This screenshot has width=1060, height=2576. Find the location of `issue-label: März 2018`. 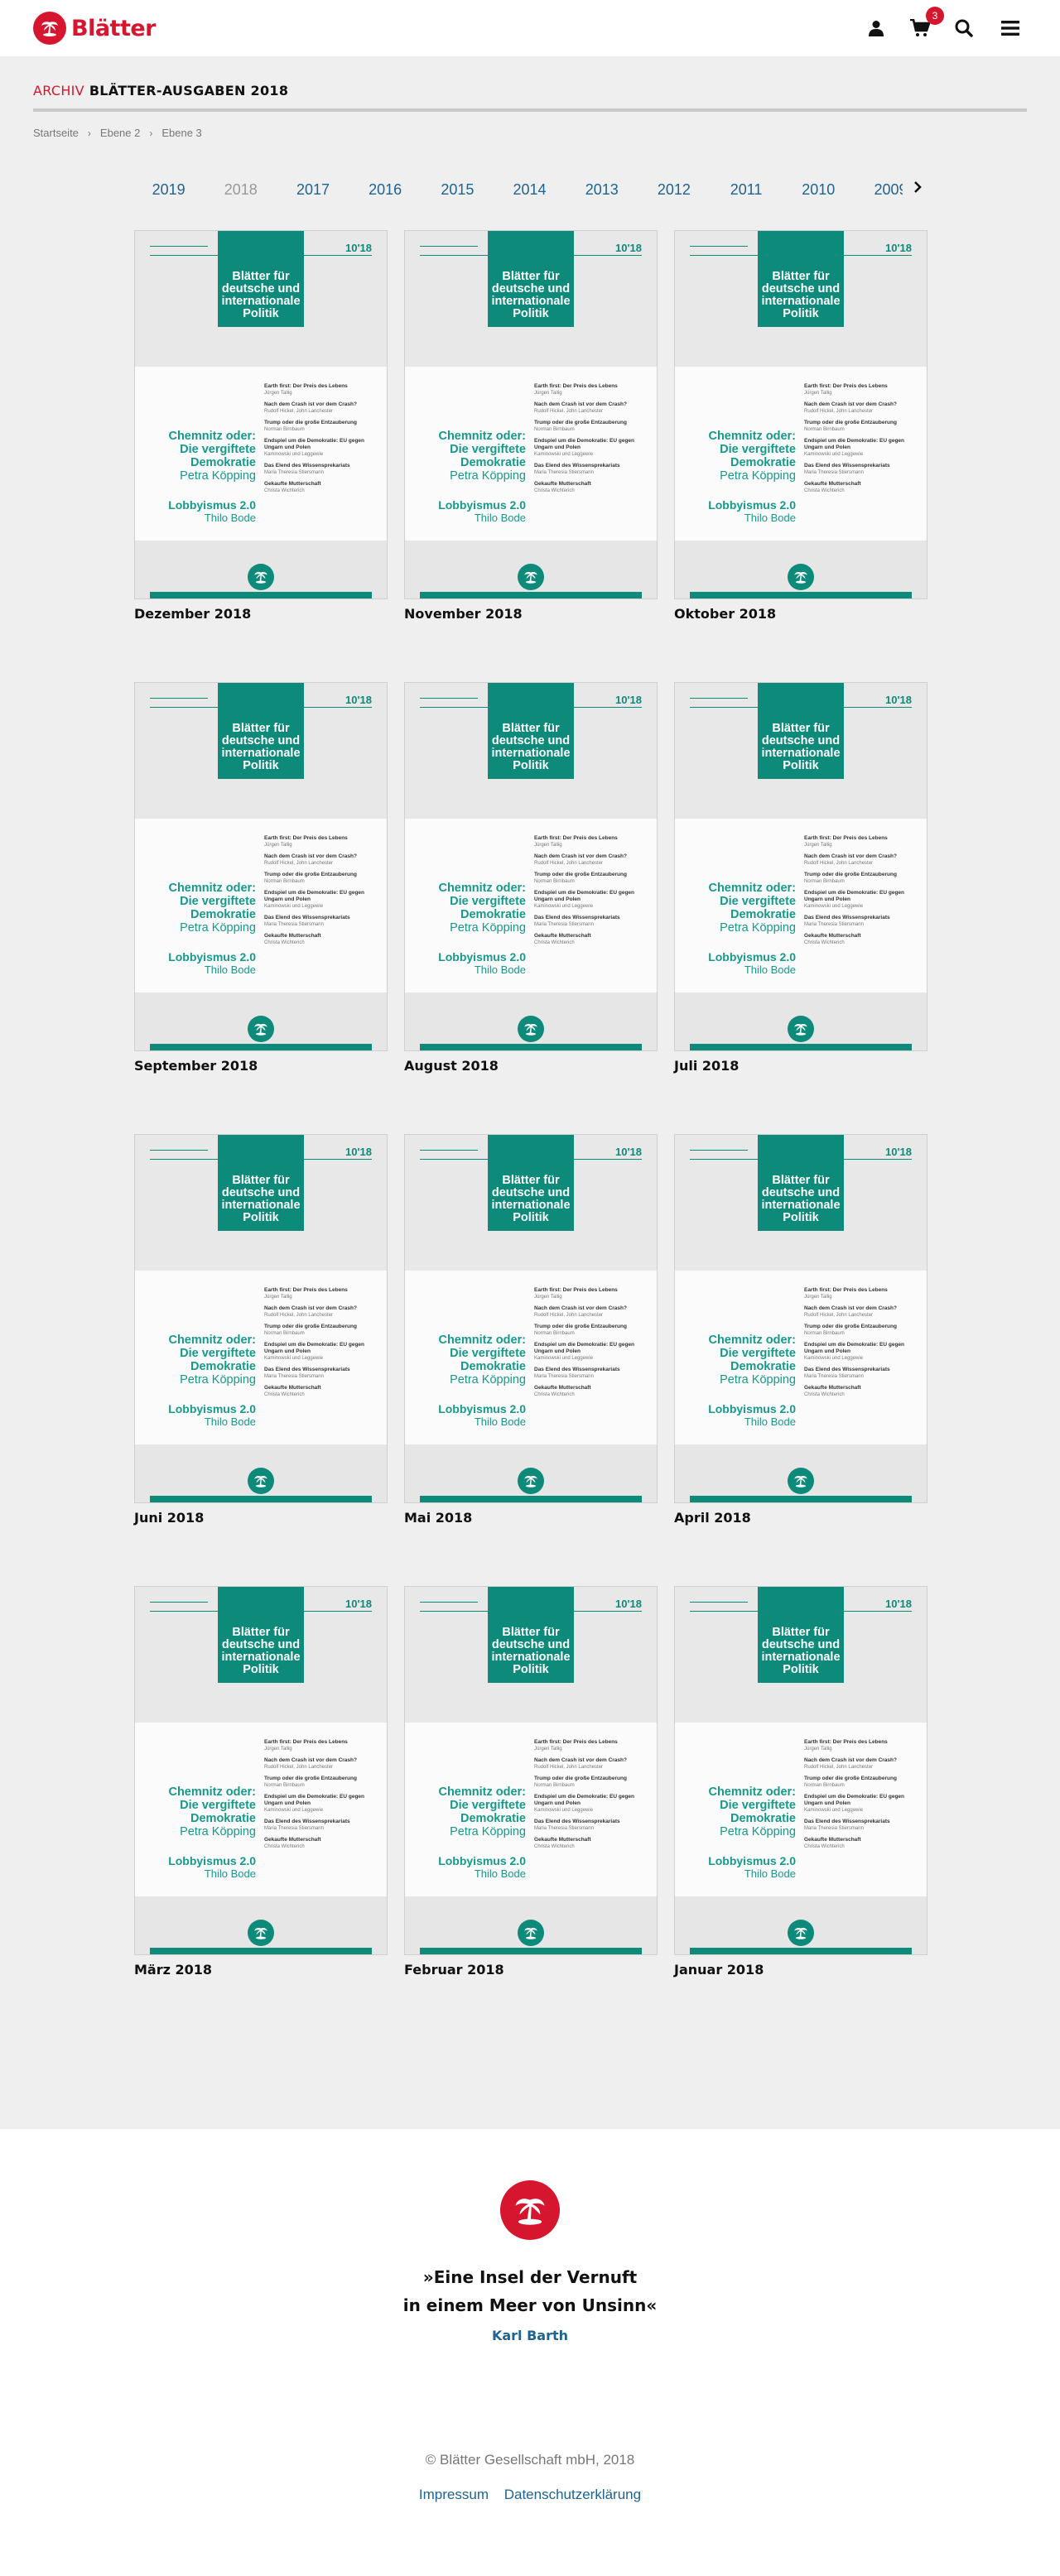

issue-label: März 2018 is located at coordinates (261, 1970).